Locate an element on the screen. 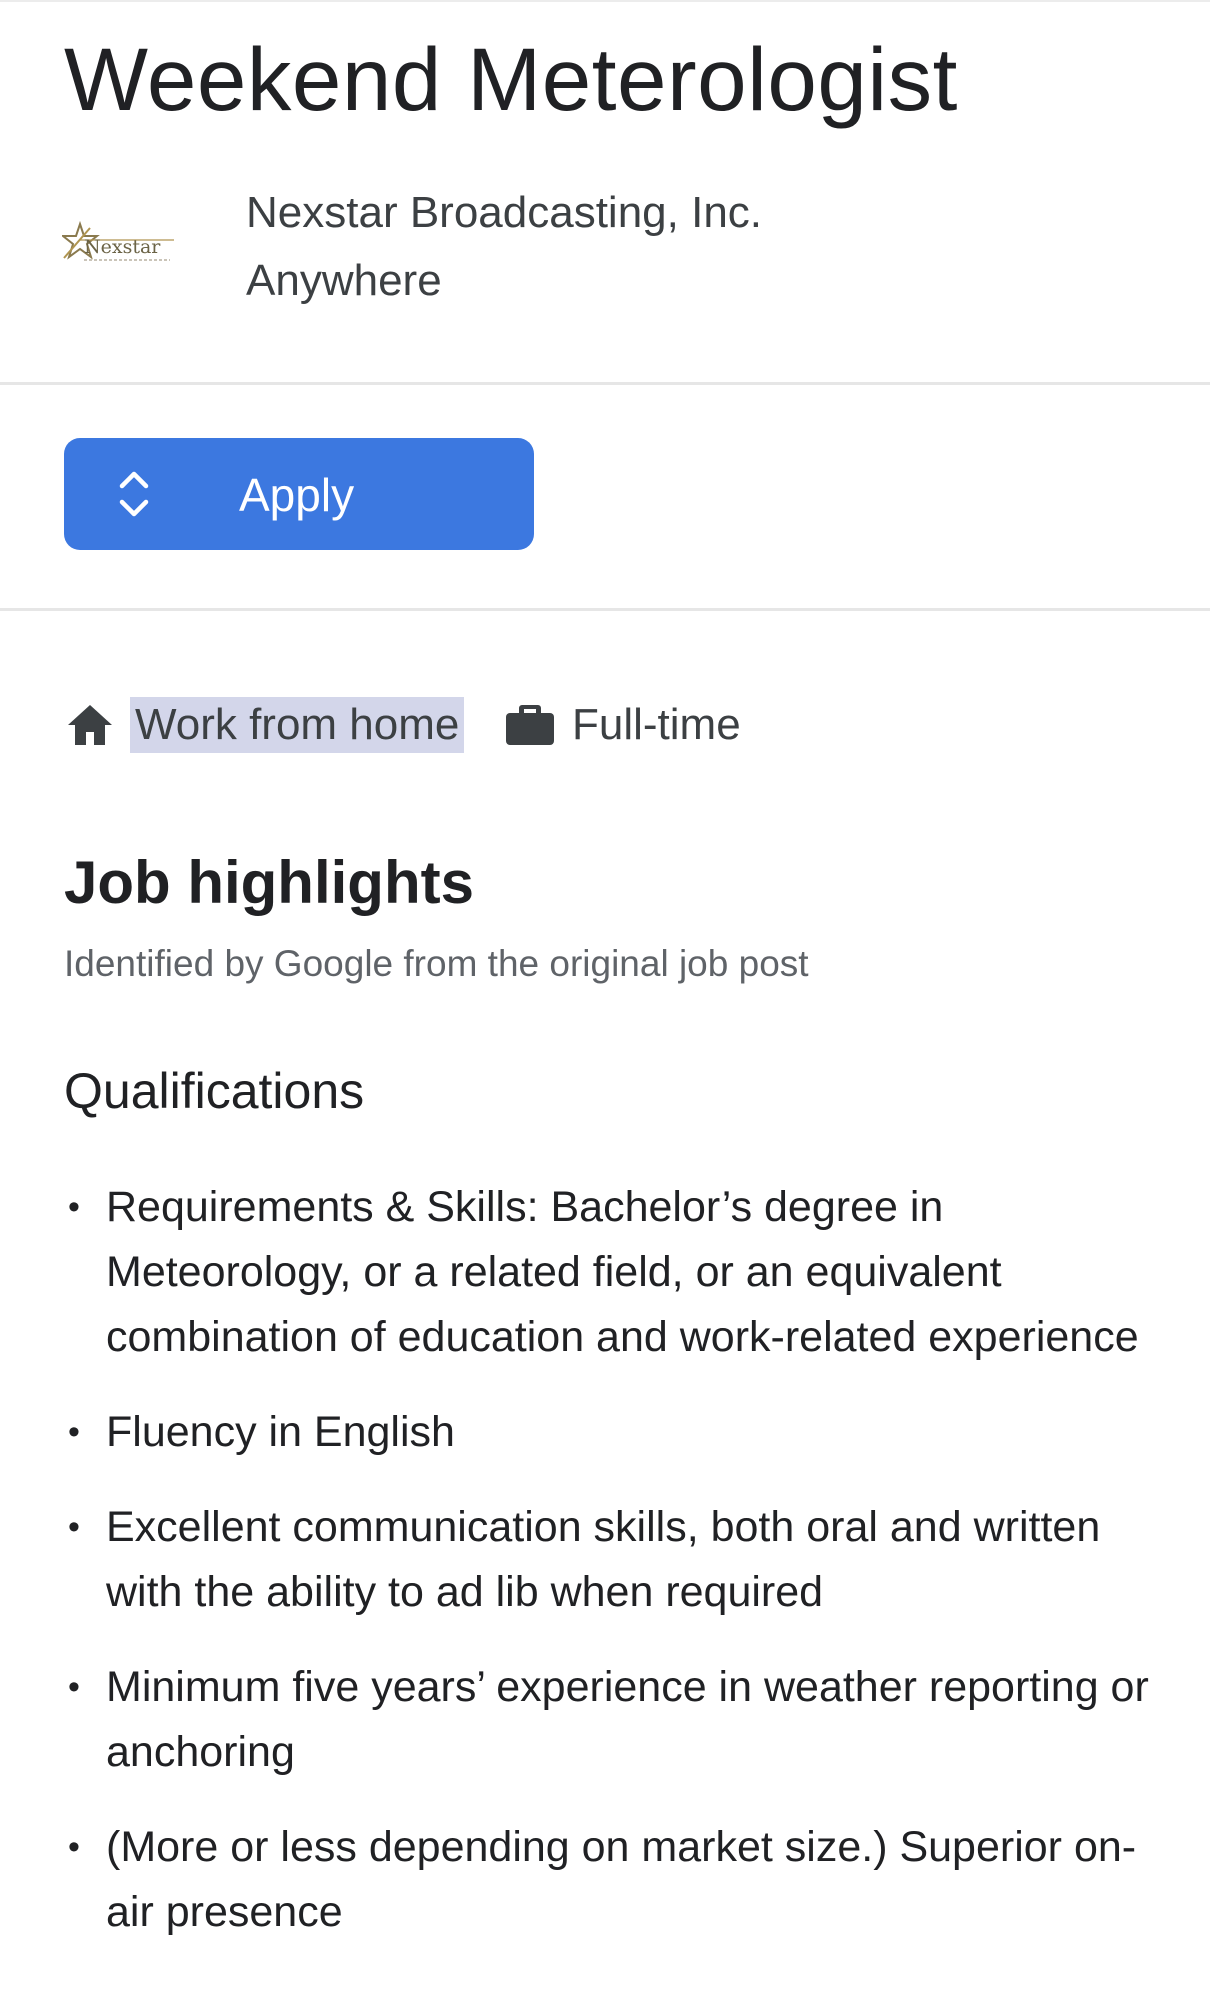 This screenshot has width=1210, height=2000. list-item: • Fluency in English is located at coordinates (609, 1432).